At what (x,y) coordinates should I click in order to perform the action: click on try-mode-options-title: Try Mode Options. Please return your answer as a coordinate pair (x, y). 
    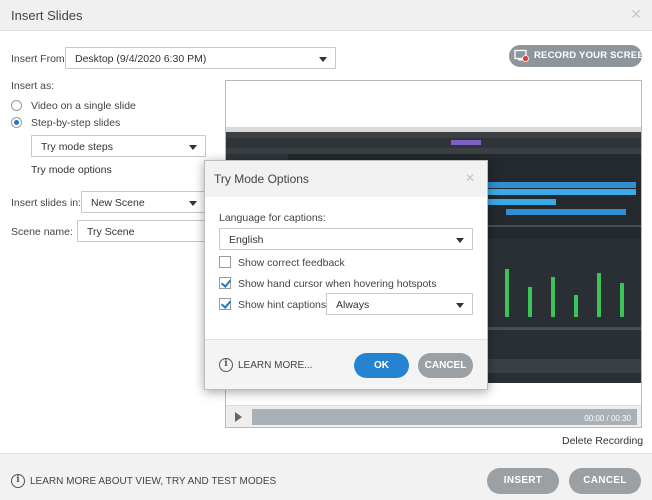
    Looking at the image, I should click on (261, 179).